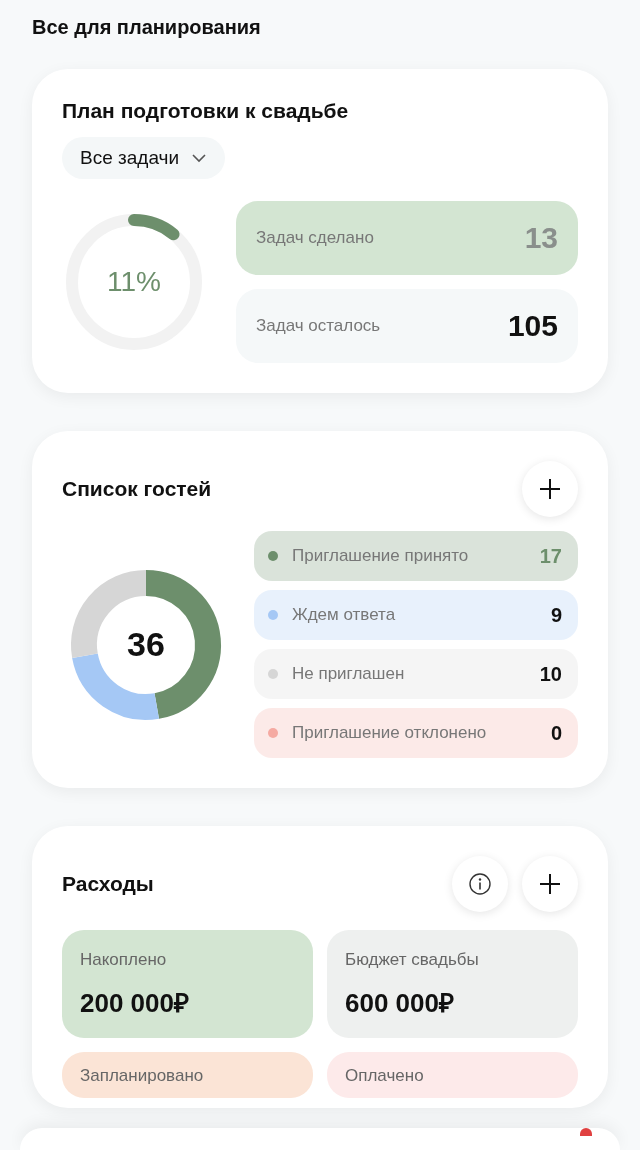 This screenshot has width=640, height=1150. Describe the element at coordinates (416, 674) in the screenshot. I see `guest-status-row: Не приглашен 10` at that location.